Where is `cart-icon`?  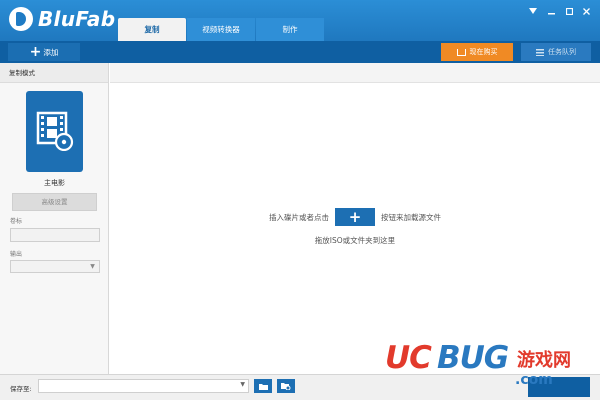
cart-icon is located at coordinates (461, 52).